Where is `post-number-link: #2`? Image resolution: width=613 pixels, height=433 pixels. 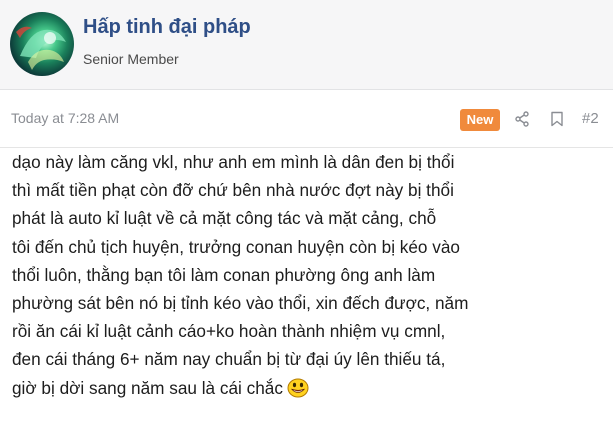
post-number-link: #2 is located at coordinates (590, 118).